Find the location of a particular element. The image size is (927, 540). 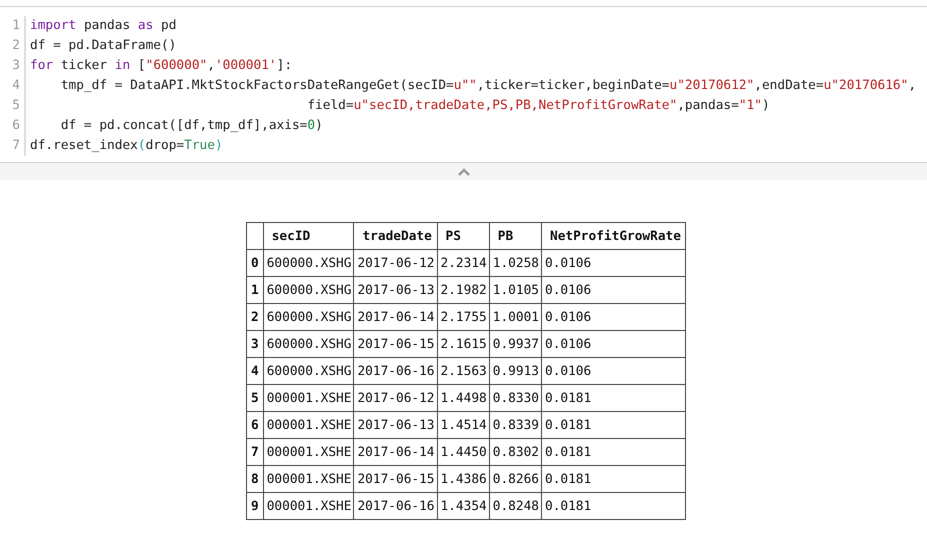

row-index: 8 is located at coordinates (255, 479).